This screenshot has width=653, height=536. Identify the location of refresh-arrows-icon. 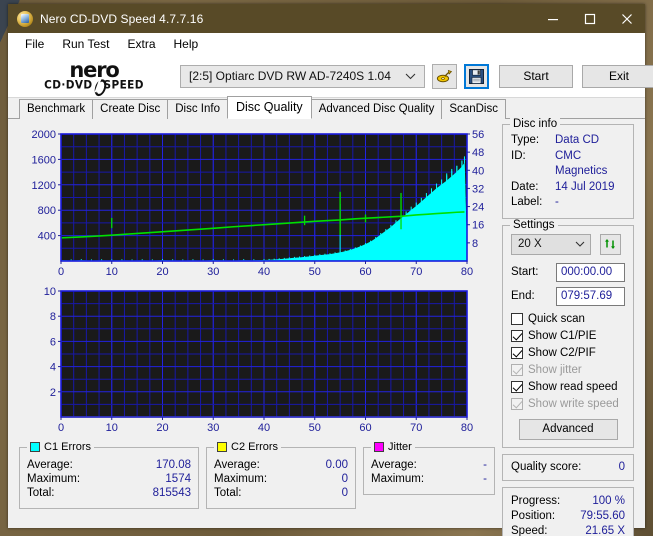
(609, 244).